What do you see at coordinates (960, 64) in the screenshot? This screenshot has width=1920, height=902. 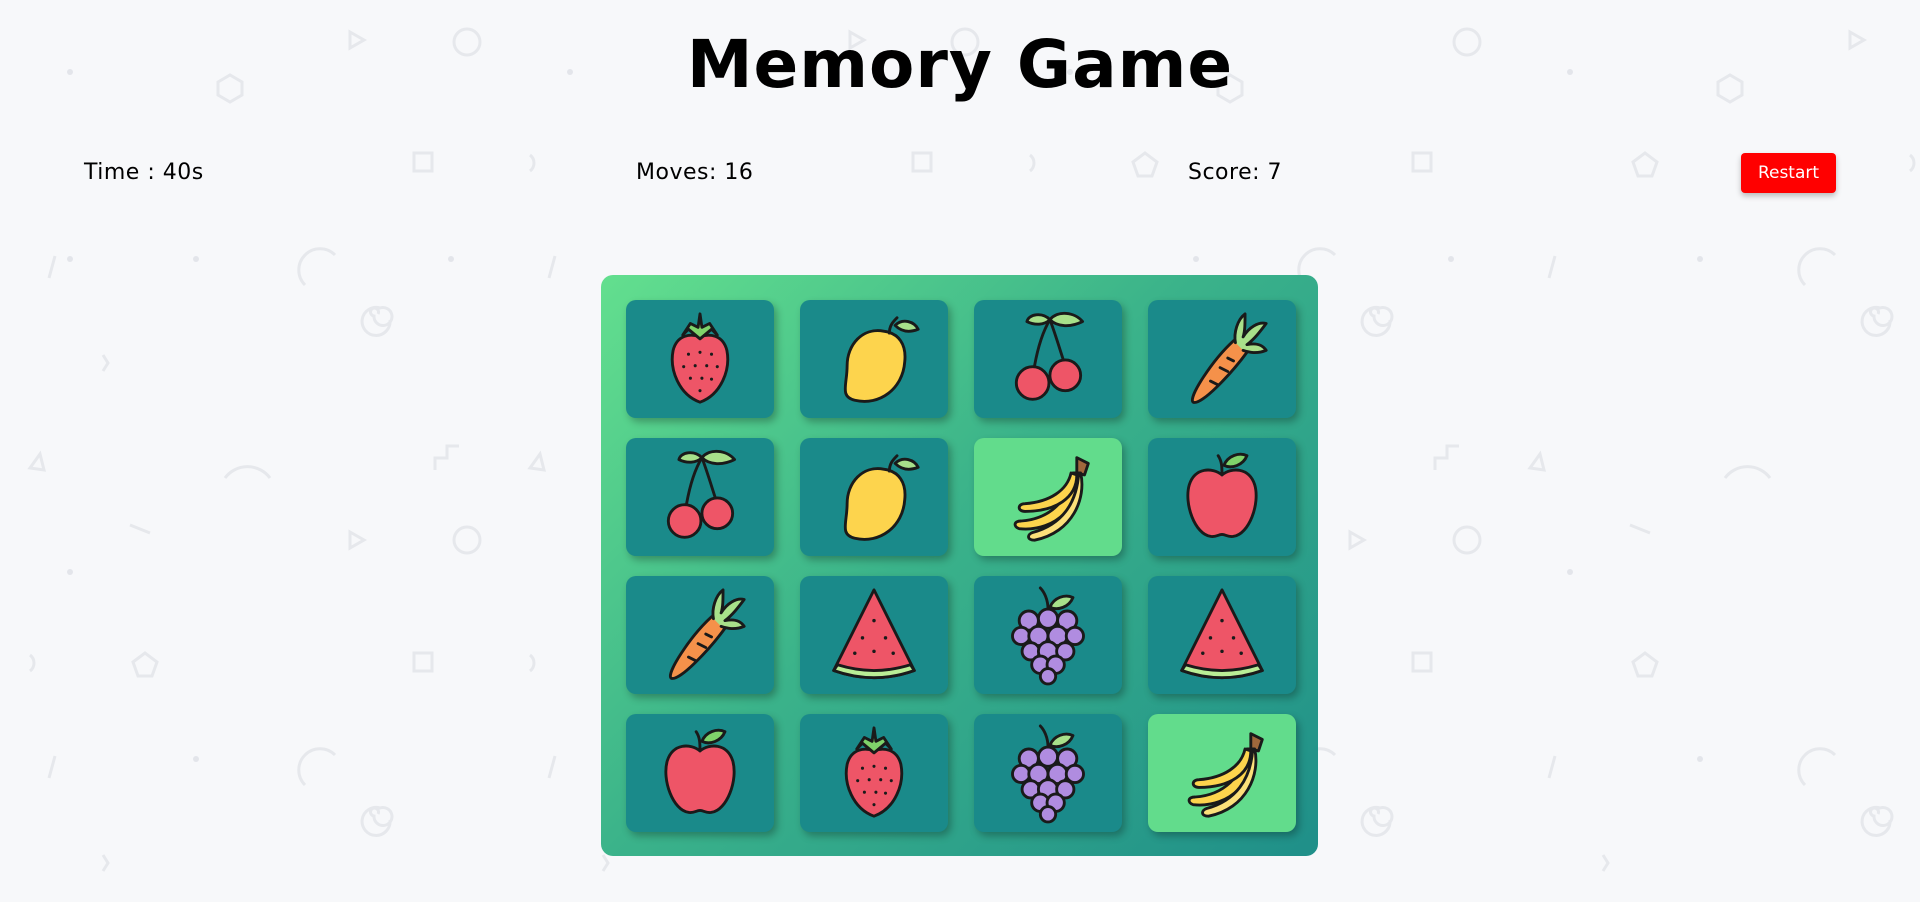 I see `page-title: Memory Game` at bounding box center [960, 64].